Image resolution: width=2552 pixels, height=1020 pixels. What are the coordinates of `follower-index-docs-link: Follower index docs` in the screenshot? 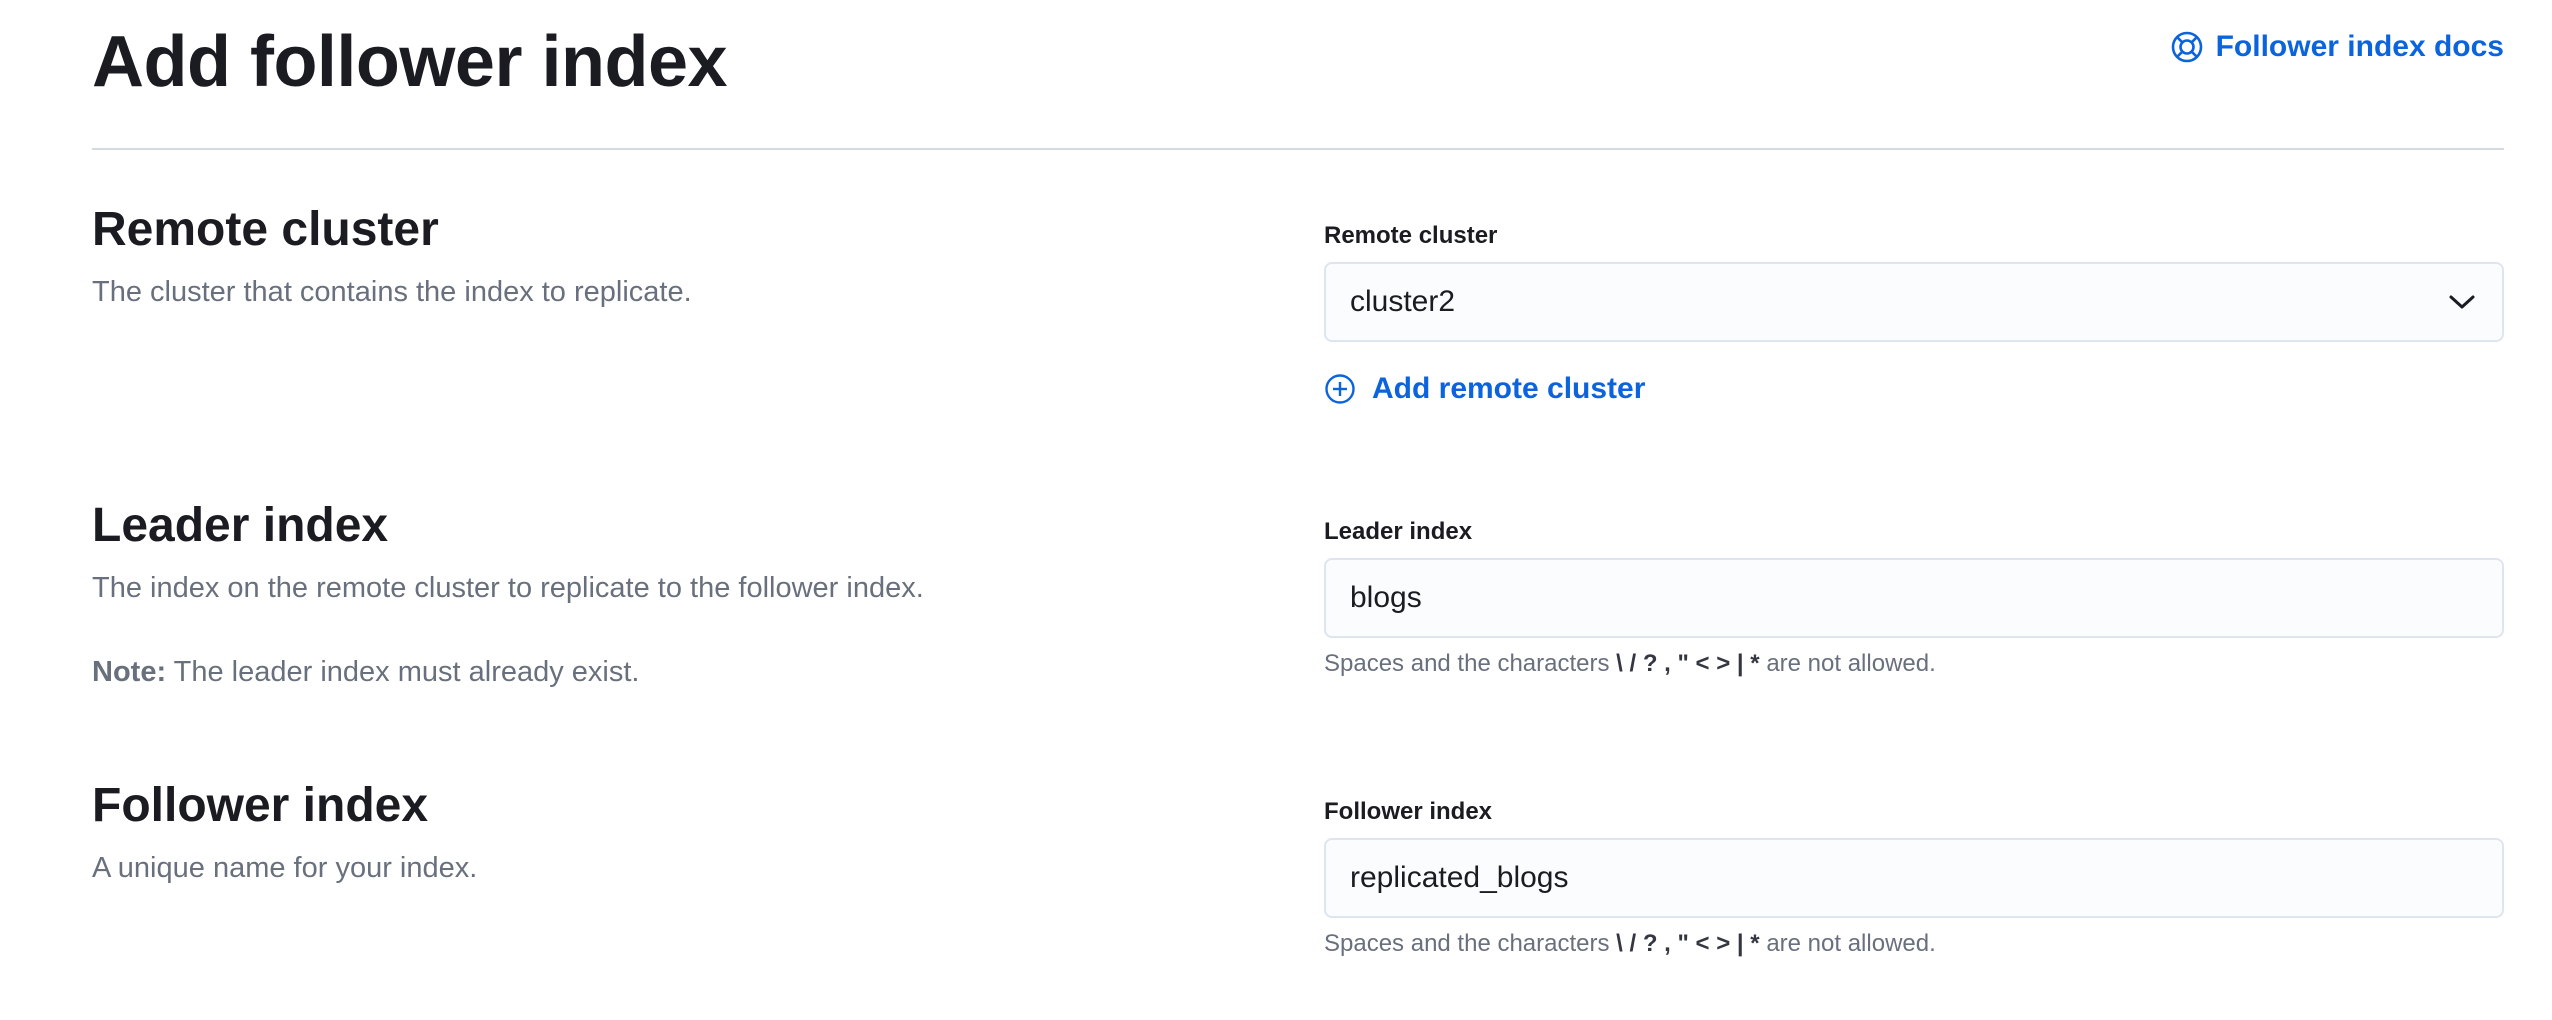 It's located at (2337, 47).